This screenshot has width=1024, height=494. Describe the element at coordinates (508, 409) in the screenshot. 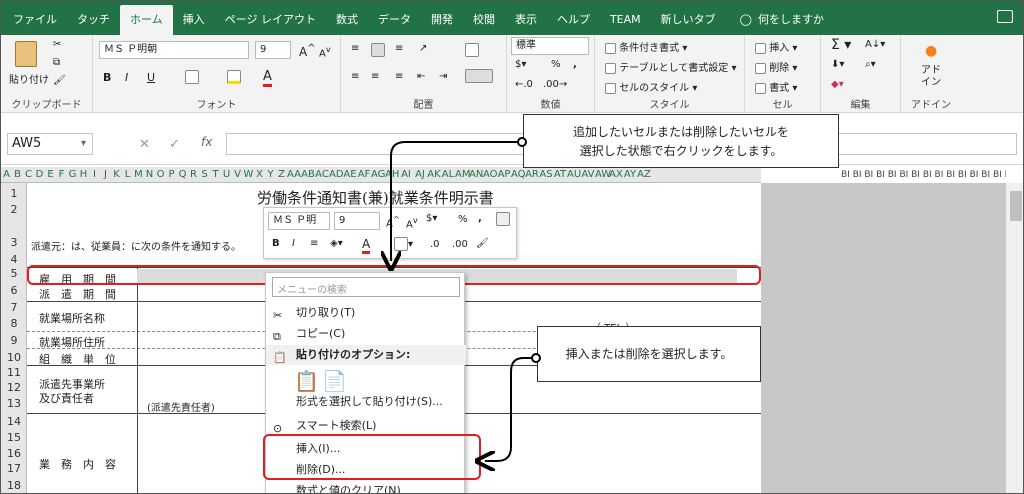

I see `arrow-to-menu` at that location.